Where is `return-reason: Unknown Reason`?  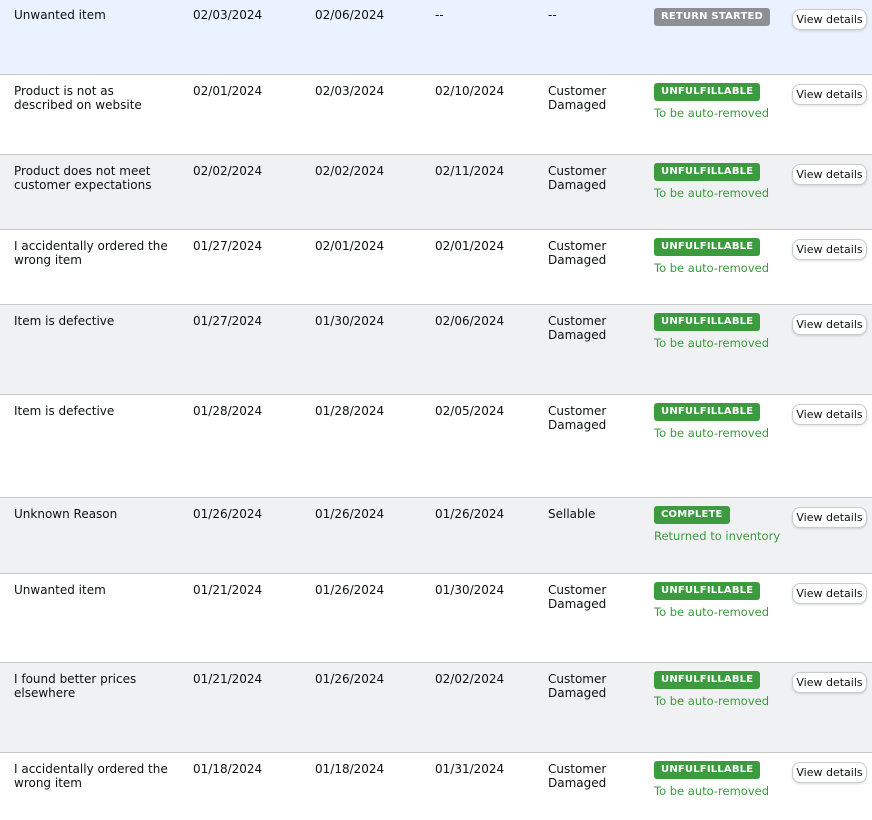 return-reason: Unknown Reason is located at coordinates (66, 514).